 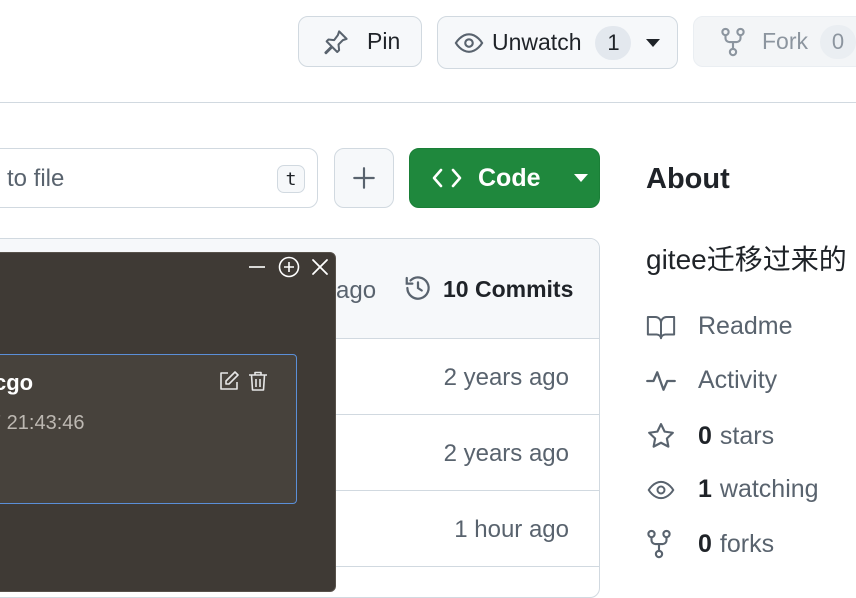 I want to click on unwatch-label: Unwatch, so click(x=537, y=42).